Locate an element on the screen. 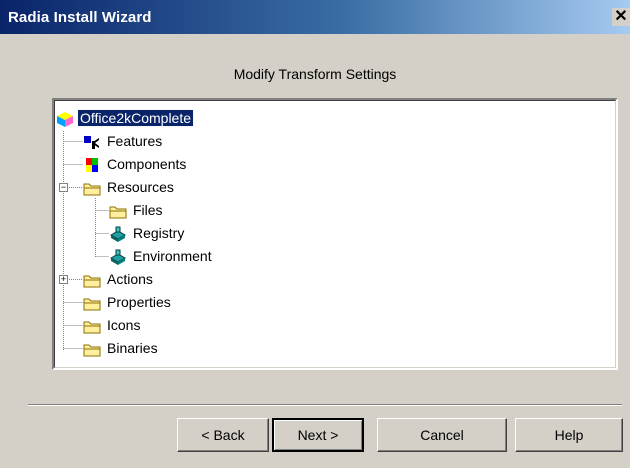 This screenshot has height=468, width=630. tree-item-properties: Properties is located at coordinates (183, 303).